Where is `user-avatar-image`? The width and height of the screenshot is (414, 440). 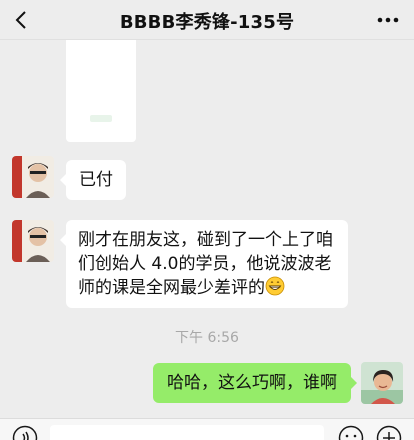
user-avatar-image is located at coordinates (382, 383).